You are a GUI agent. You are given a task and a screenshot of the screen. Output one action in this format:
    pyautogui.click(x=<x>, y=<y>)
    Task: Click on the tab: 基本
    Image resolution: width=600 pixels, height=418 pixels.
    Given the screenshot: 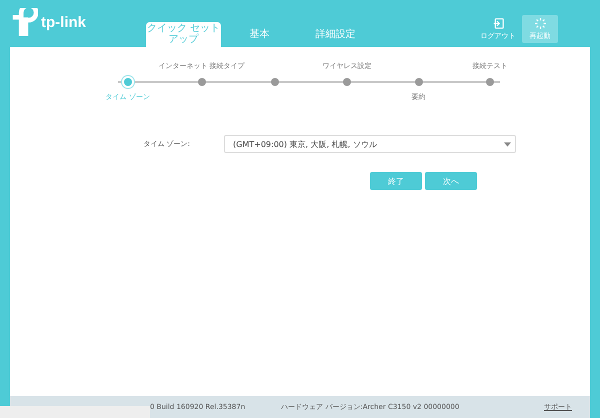 What is the action you would take?
    pyautogui.click(x=259, y=34)
    